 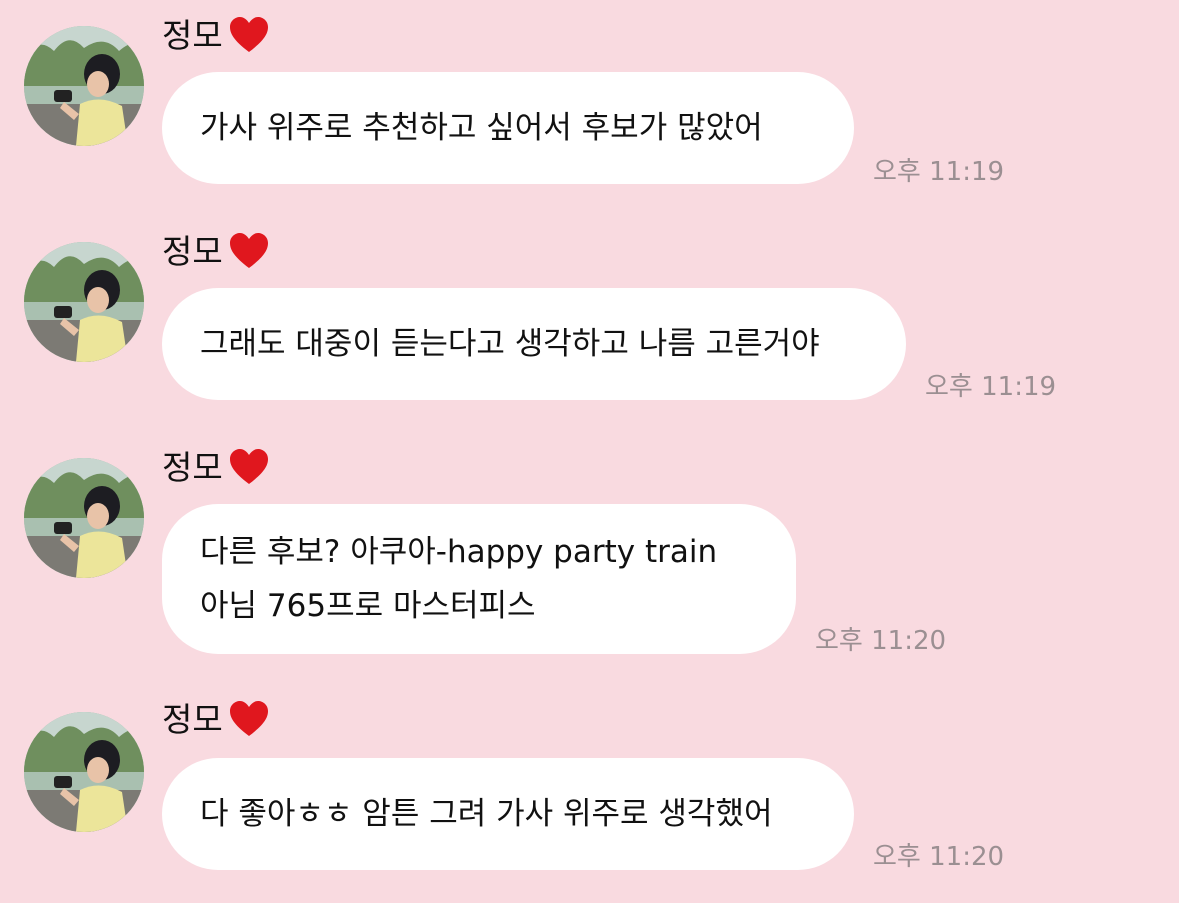 What do you see at coordinates (486, 814) in the screenshot?
I see `message-text: 다 좋아ㅎㅎ 암튼 그려 가사 위주로 생각했어` at bounding box center [486, 814].